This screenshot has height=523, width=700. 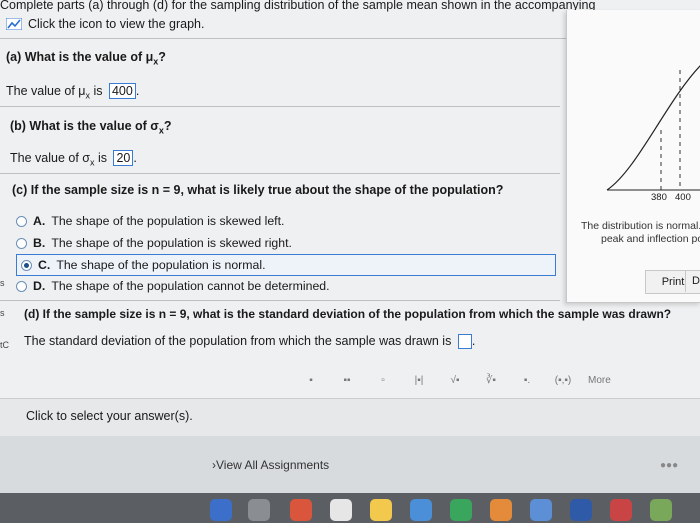 What do you see at coordinates (109, 416) in the screenshot?
I see `status-prompt: Click to select your answer(s).` at bounding box center [109, 416].